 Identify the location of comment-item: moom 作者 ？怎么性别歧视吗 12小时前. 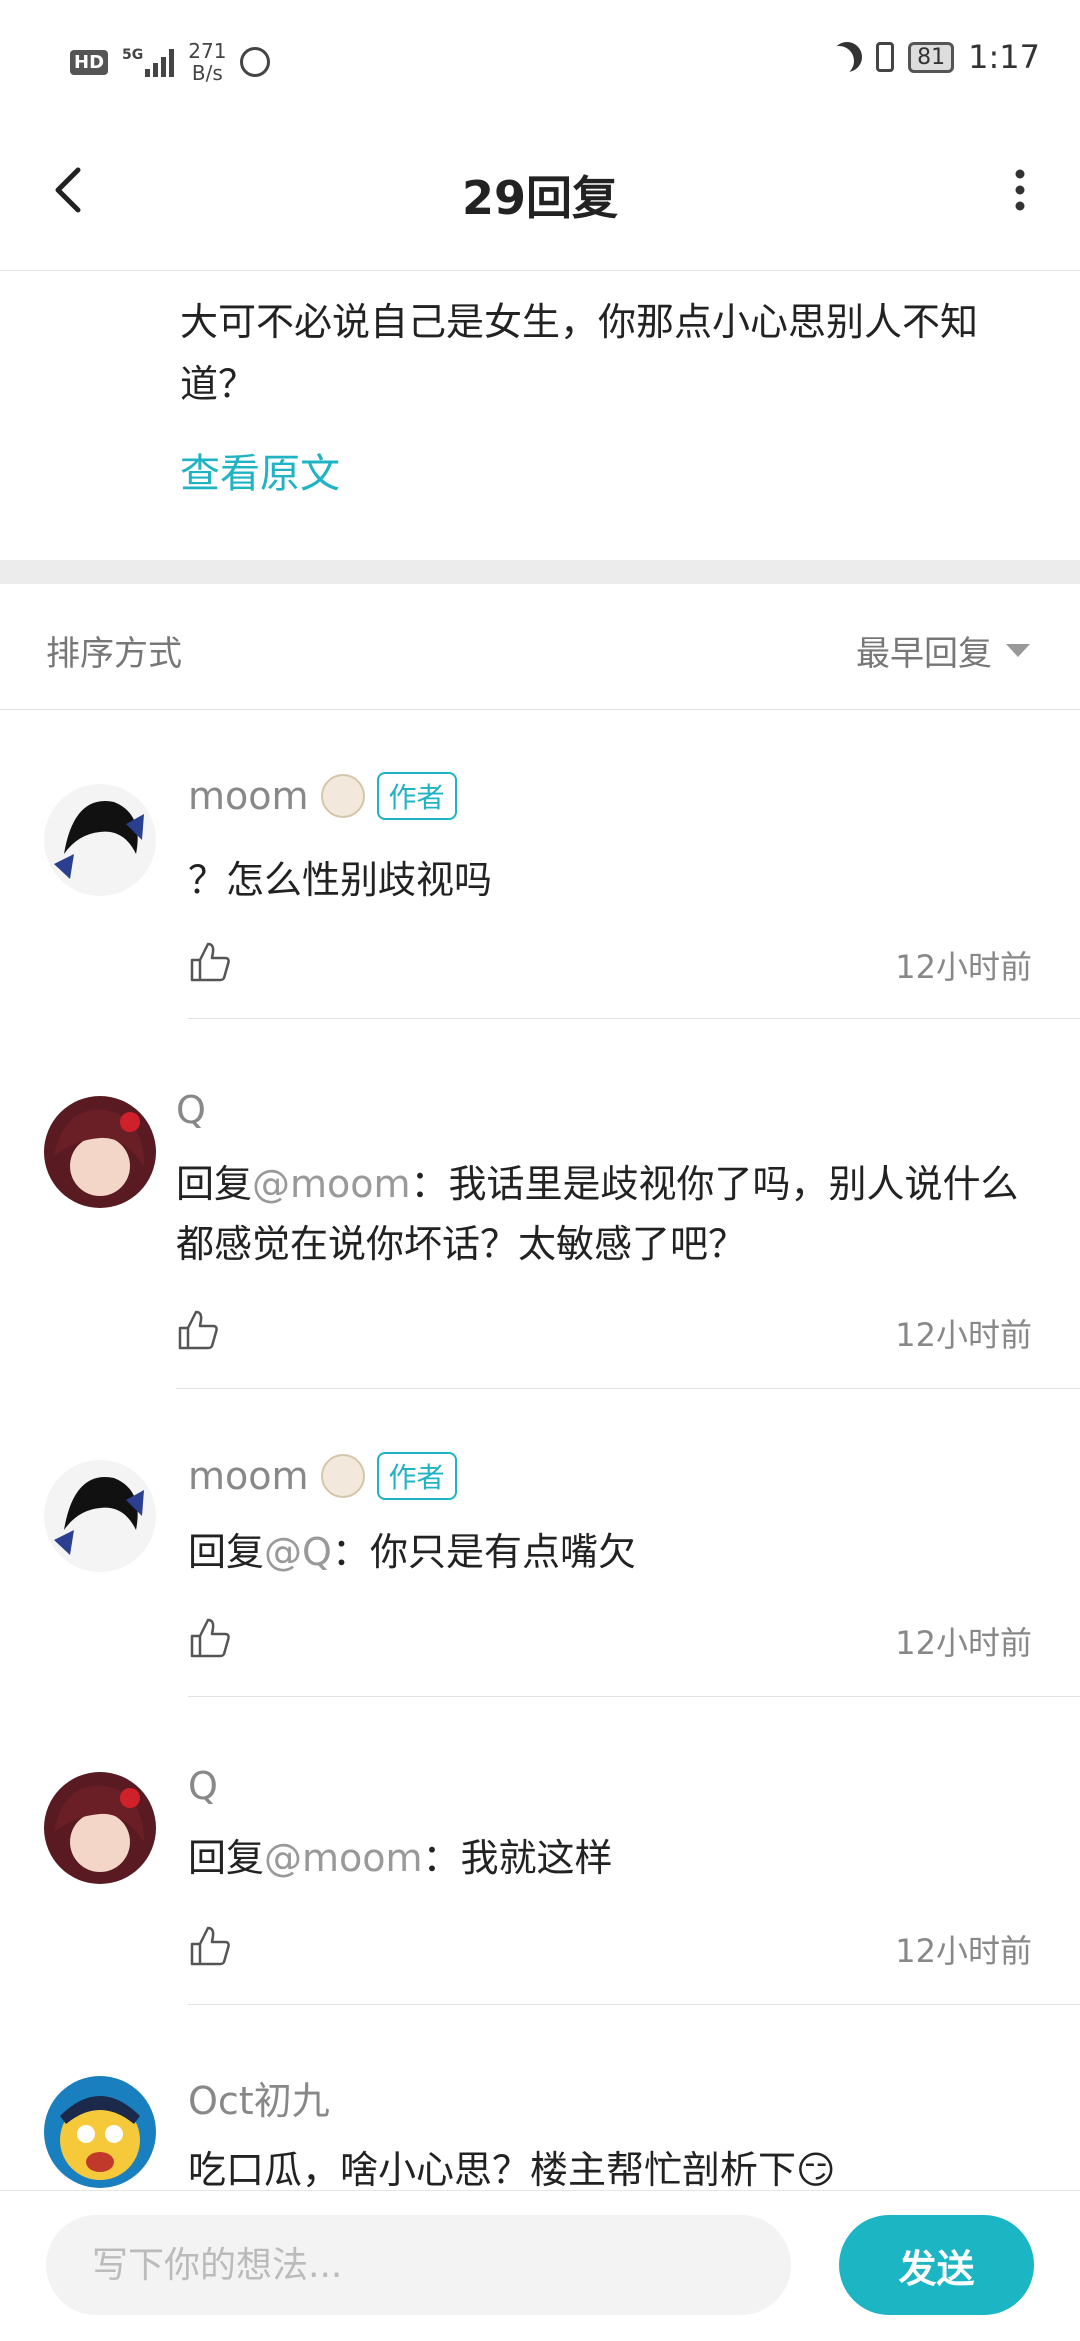
(540, 865).